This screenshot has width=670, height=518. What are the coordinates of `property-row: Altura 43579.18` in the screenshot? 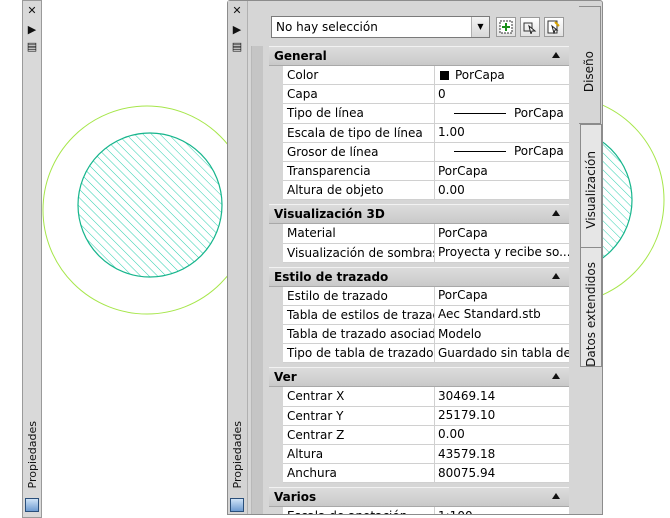 It's located at (419, 455).